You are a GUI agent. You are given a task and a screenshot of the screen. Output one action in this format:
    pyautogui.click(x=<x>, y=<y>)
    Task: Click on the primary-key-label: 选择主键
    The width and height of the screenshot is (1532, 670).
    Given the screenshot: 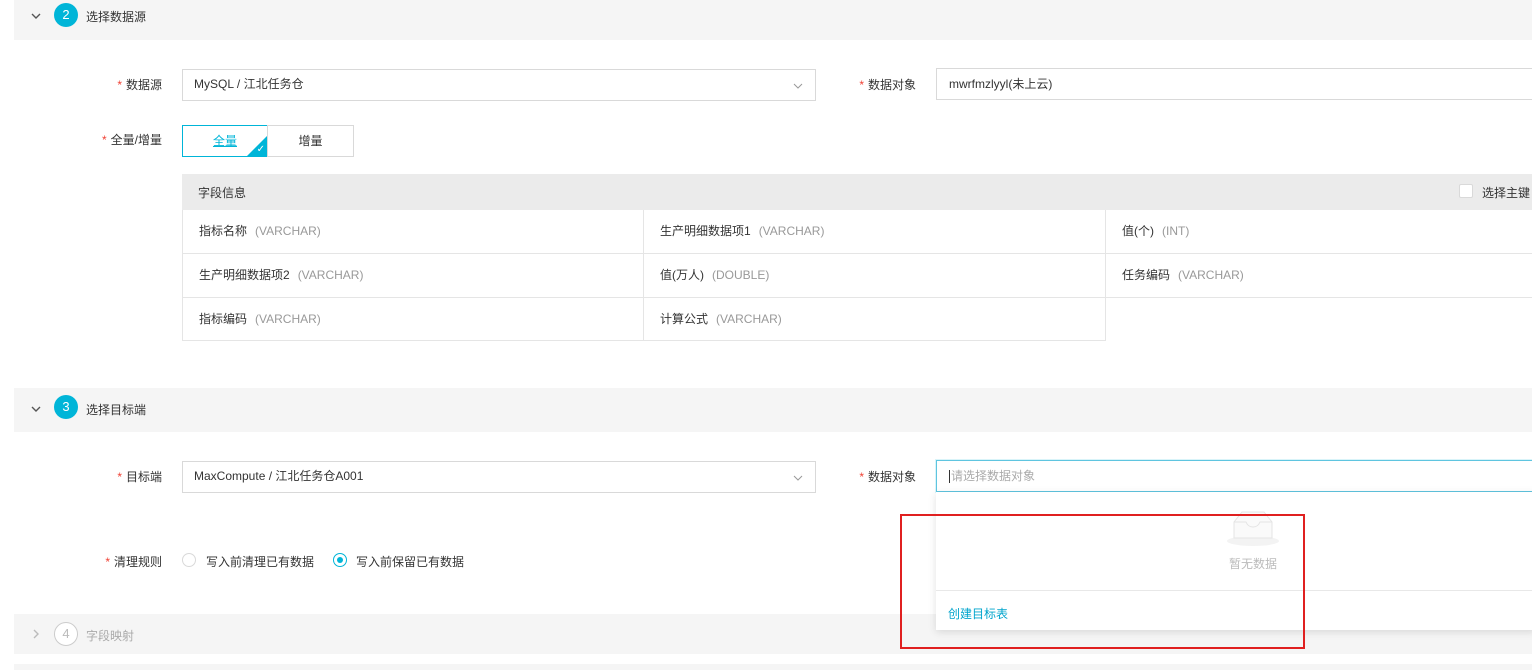 What is the action you would take?
    pyautogui.click(x=1506, y=192)
    